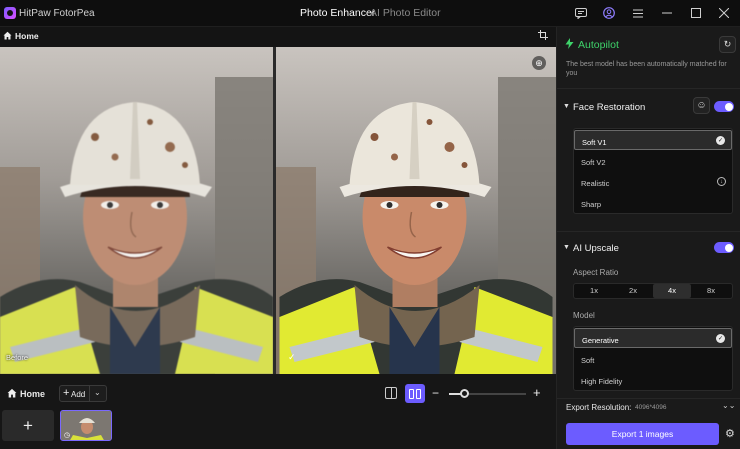  I want to click on plus-icon: +, so click(66, 393).